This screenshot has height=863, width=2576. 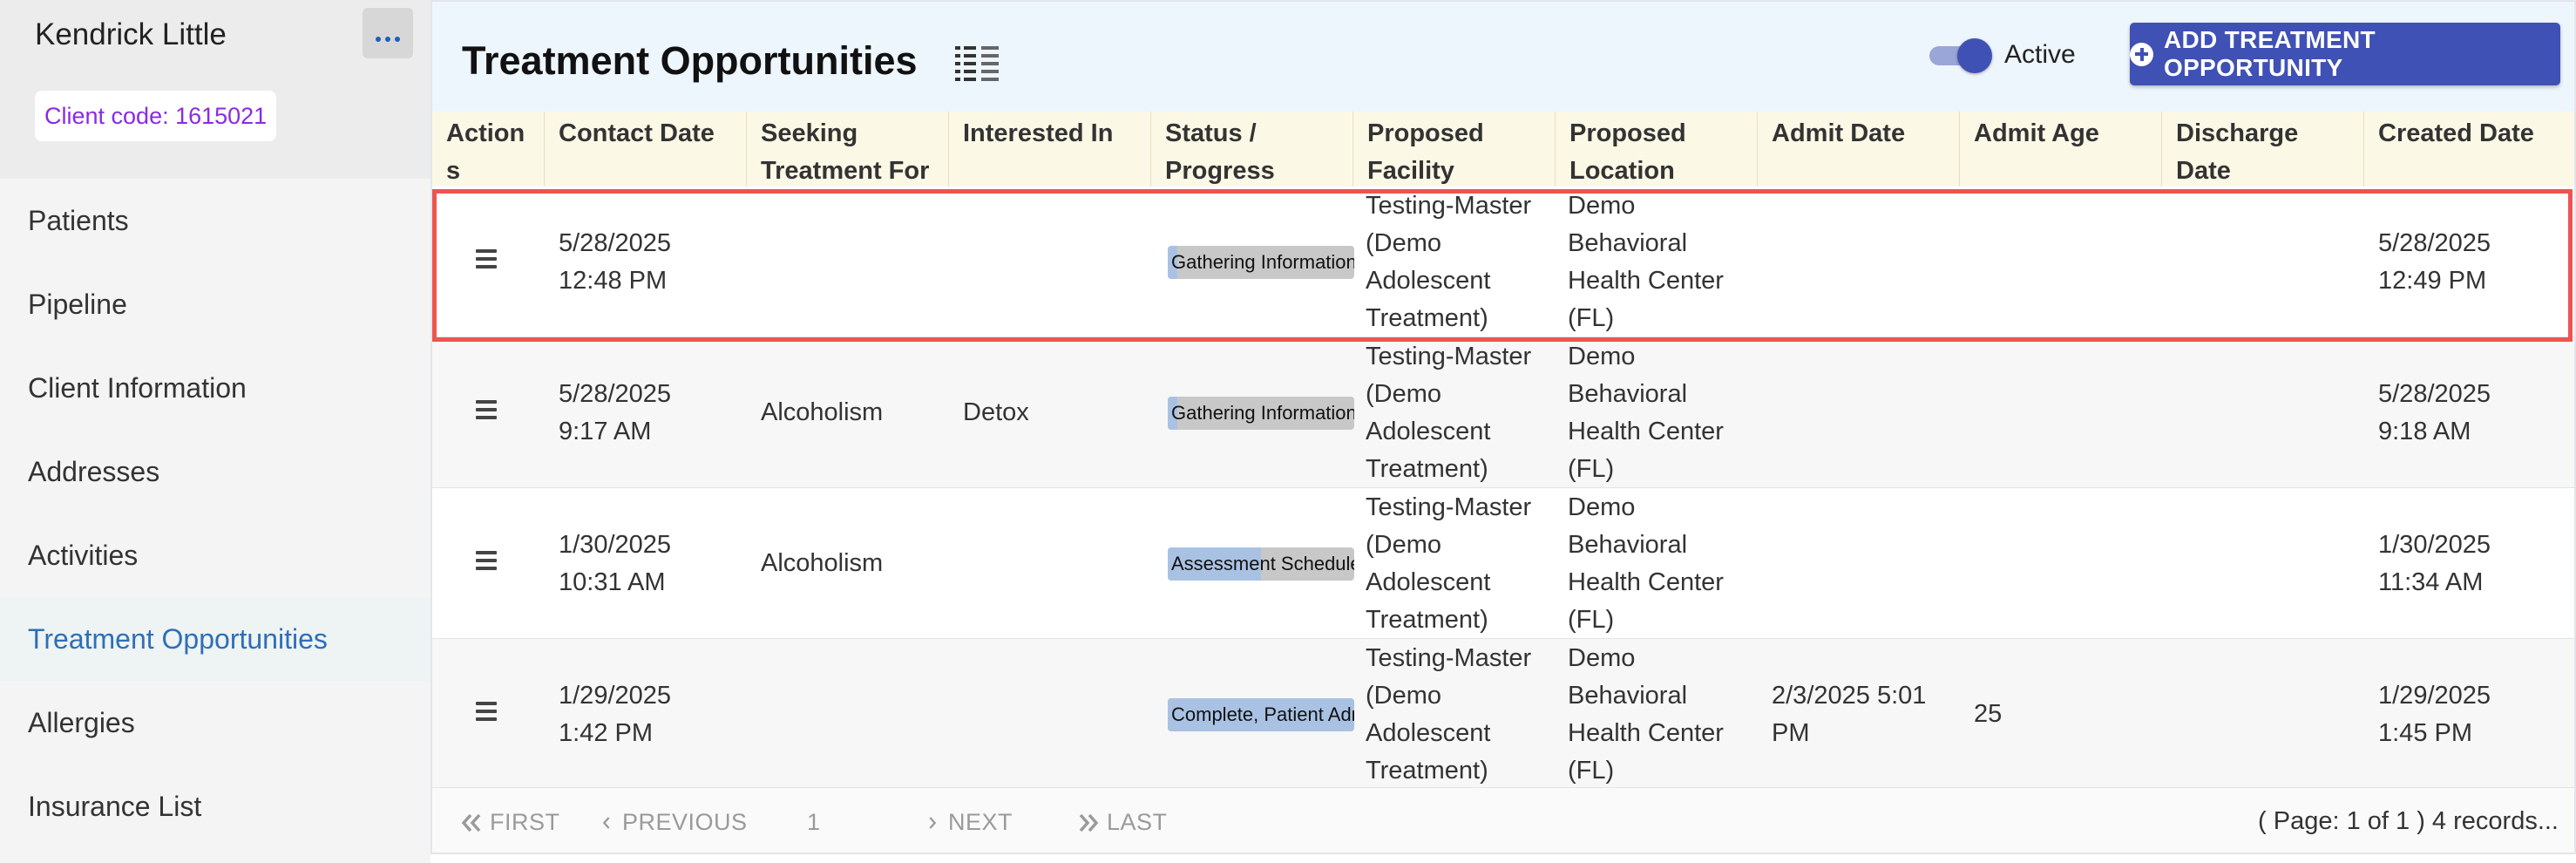 I want to click on sidebar-item-client-information: Client Information, so click(x=215, y=388).